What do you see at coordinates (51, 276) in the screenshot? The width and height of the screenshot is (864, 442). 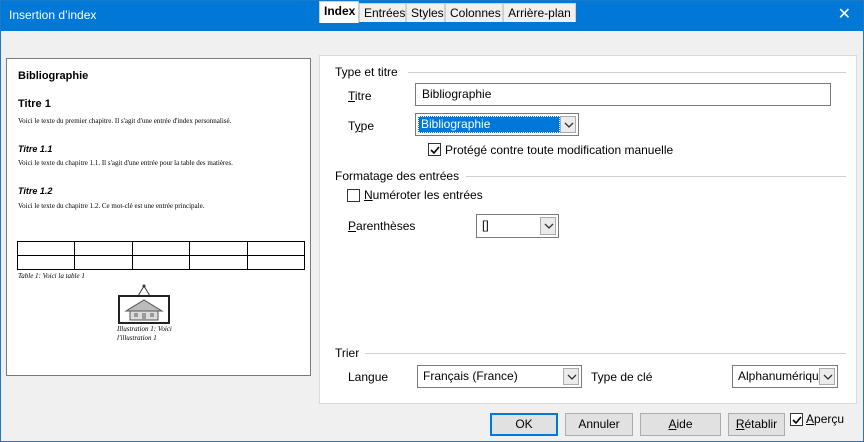 I see `preview-table-caption: Table 1: Voici la table 1` at bounding box center [51, 276].